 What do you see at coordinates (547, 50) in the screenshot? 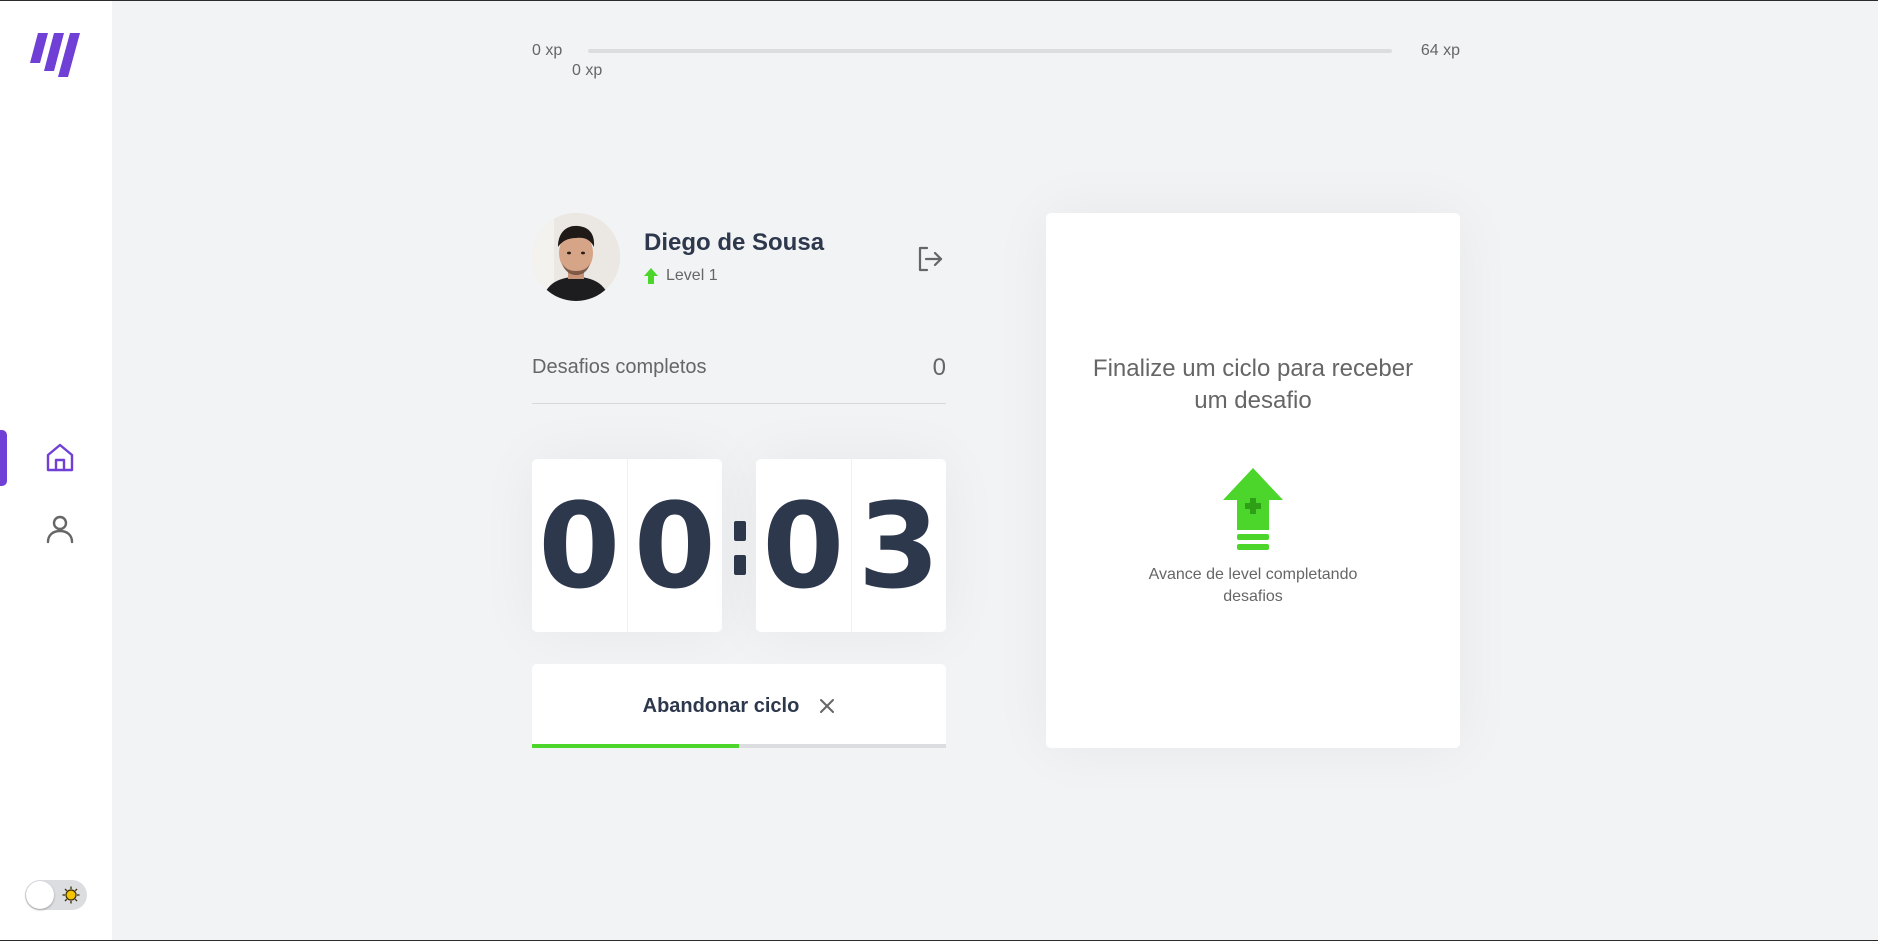
I see `xp-min-label: 0 xp` at bounding box center [547, 50].